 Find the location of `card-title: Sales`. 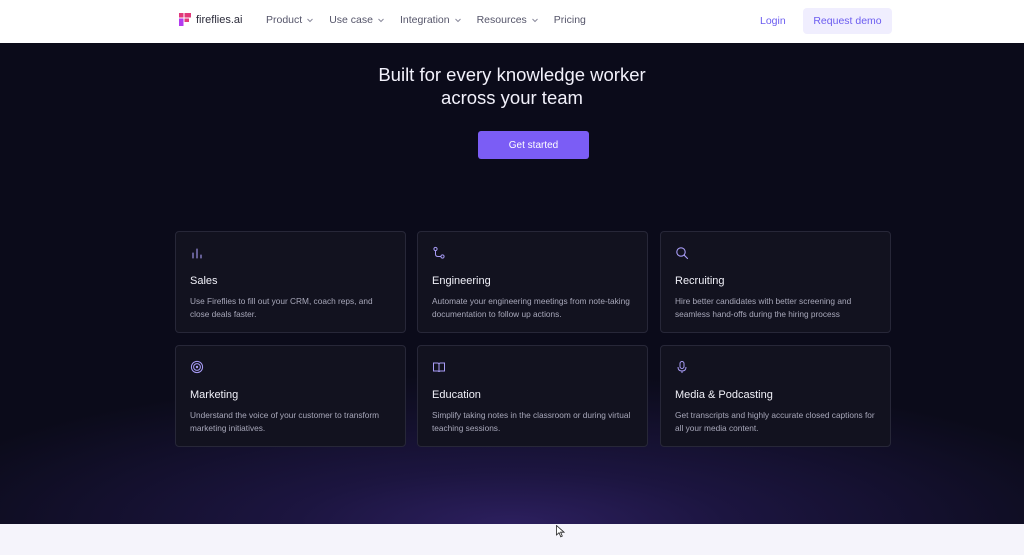

card-title: Sales is located at coordinates (204, 281).